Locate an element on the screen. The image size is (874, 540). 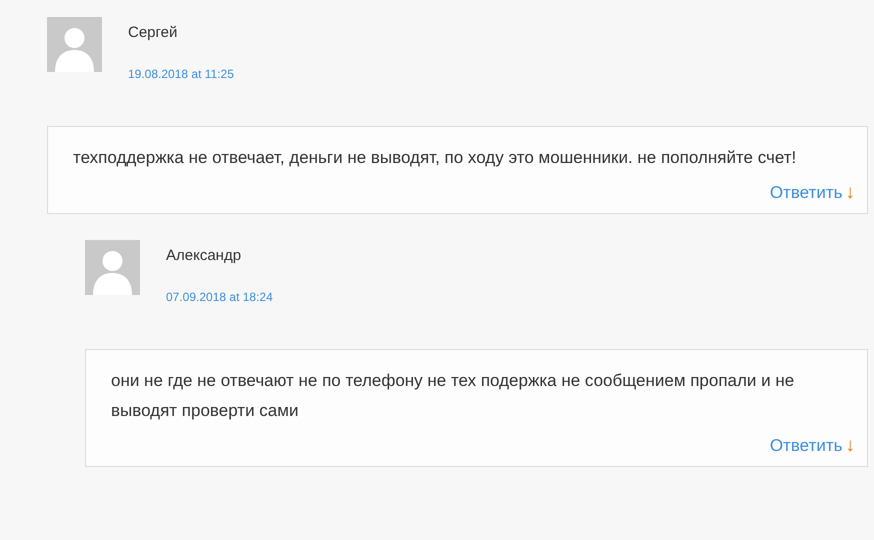
author-name: Сергей is located at coordinates (153, 33).